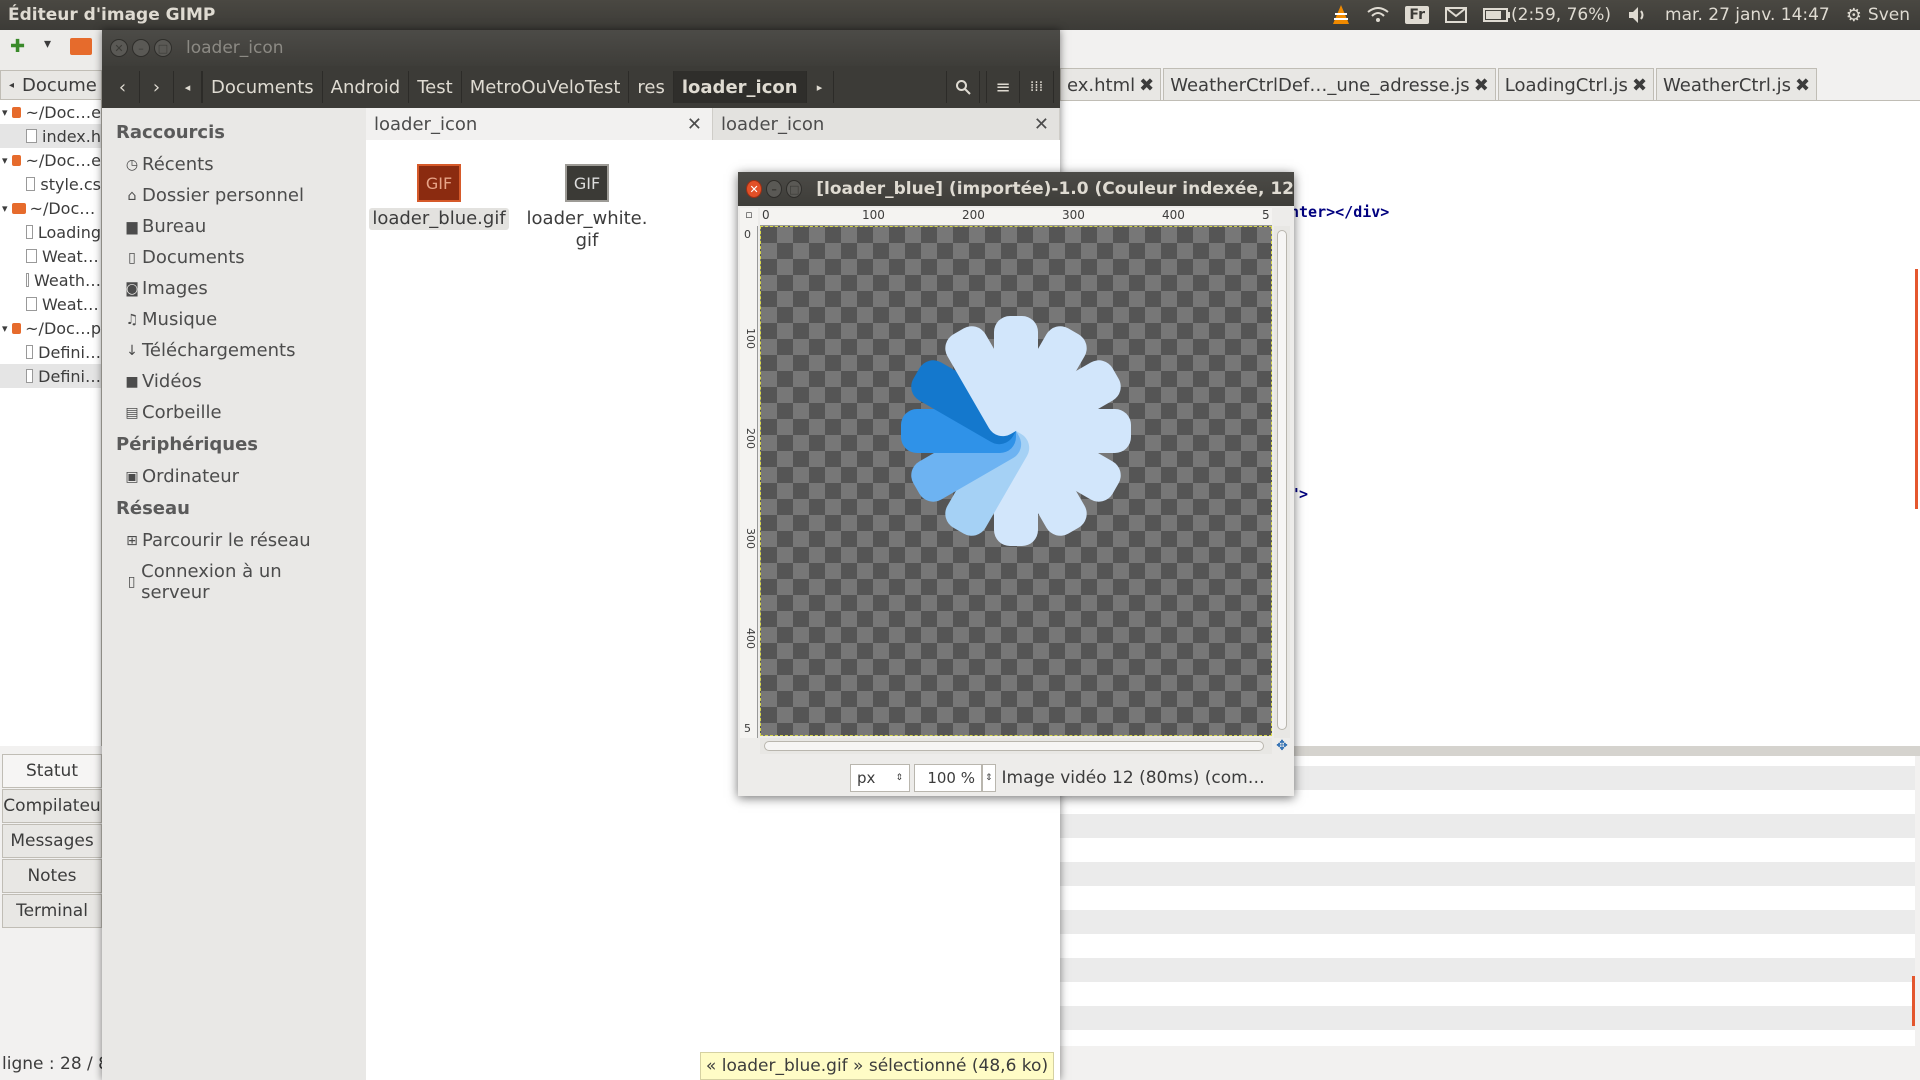 This screenshot has height=1080, width=1920. Describe the element at coordinates (1878, 15) in the screenshot. I see `session-menu: ⚙ Sven` at that location.